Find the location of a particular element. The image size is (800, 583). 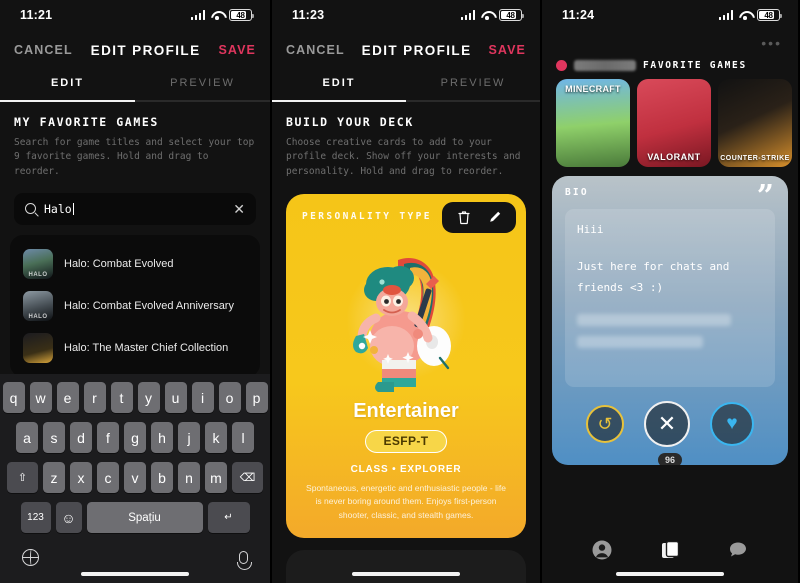

list-item: HALO Halo: Combat Evolved is located at coordinates (135, 264).